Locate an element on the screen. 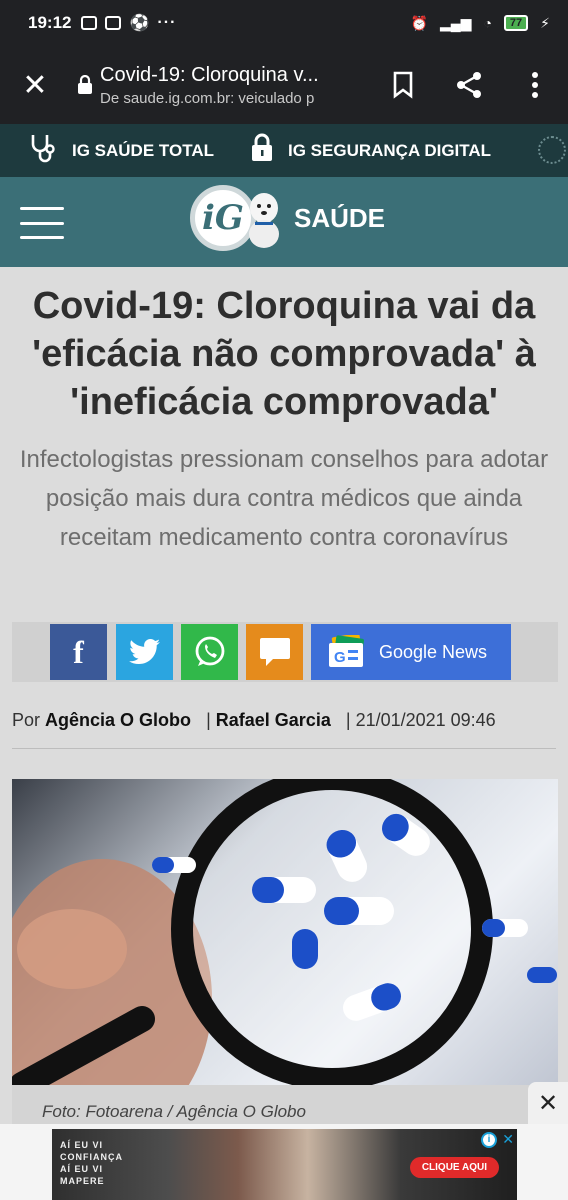  share-buttons: f G Google News is located at coordinates (285, 652).